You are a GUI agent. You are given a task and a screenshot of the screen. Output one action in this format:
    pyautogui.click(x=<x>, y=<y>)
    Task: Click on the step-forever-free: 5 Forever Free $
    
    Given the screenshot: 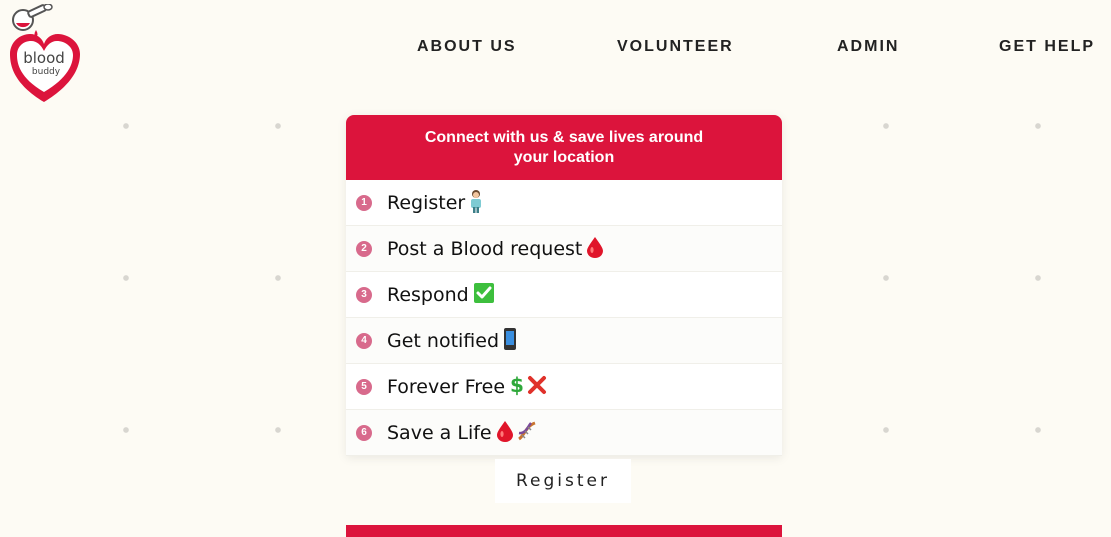 What is the action you would take?
    pyautogui.click(x=564, y=387)
    